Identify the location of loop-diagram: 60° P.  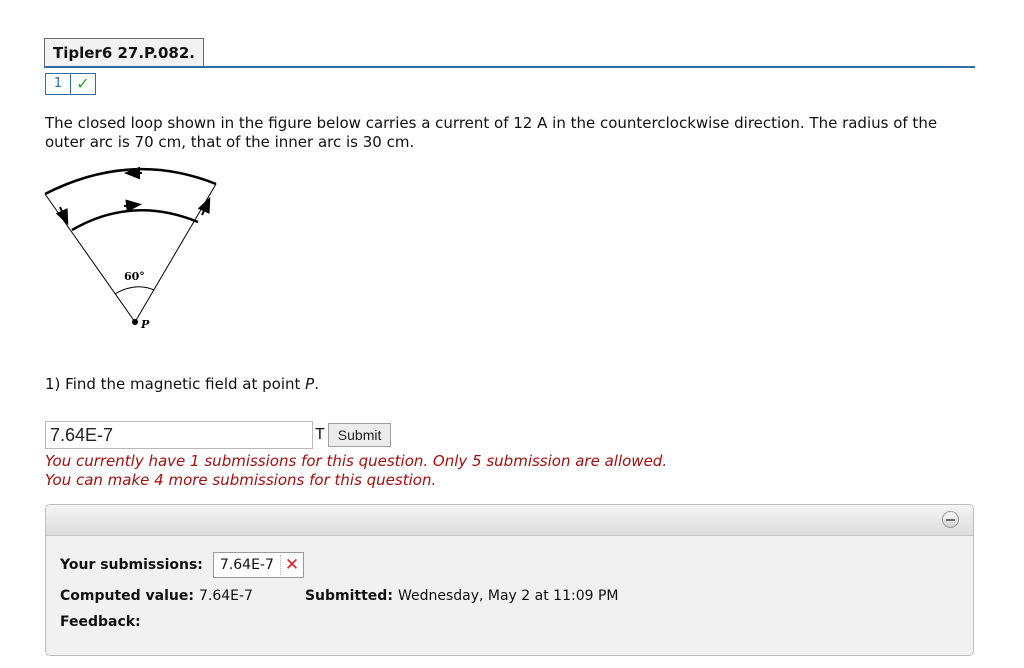
(130, 248).